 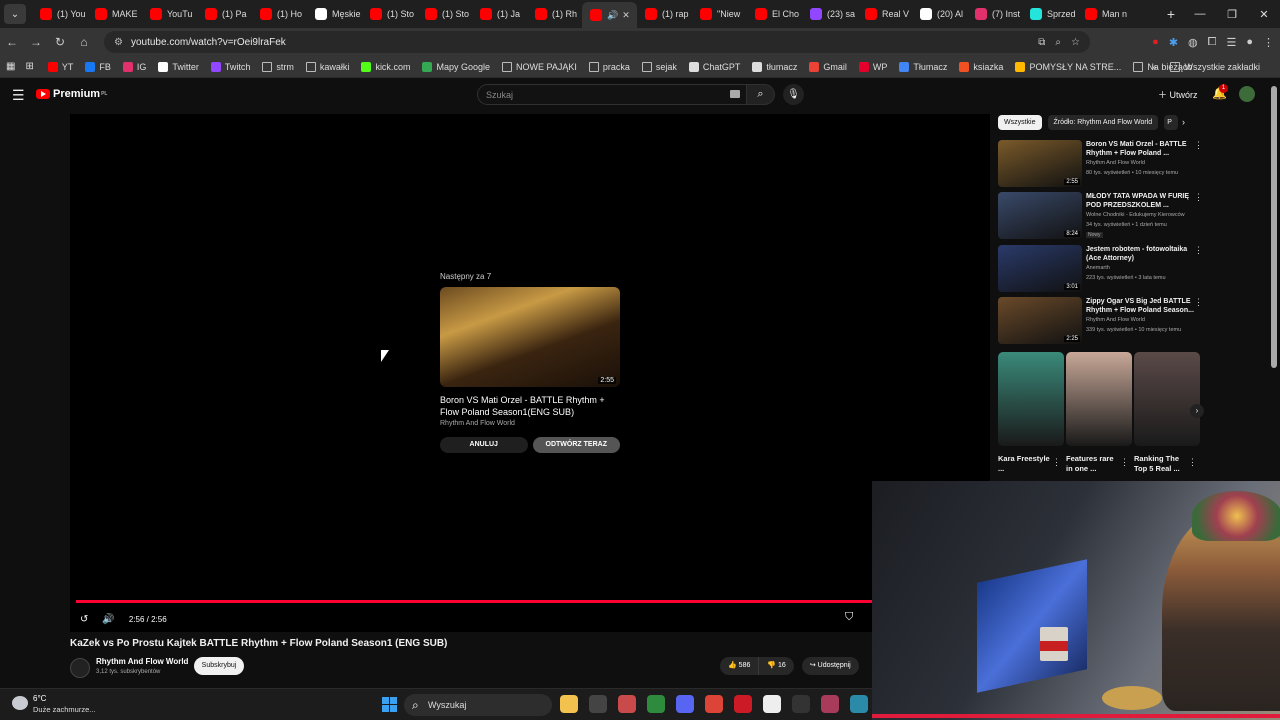 I want to click on browser-tab: (1) Ja, so click(x=499, y=14).